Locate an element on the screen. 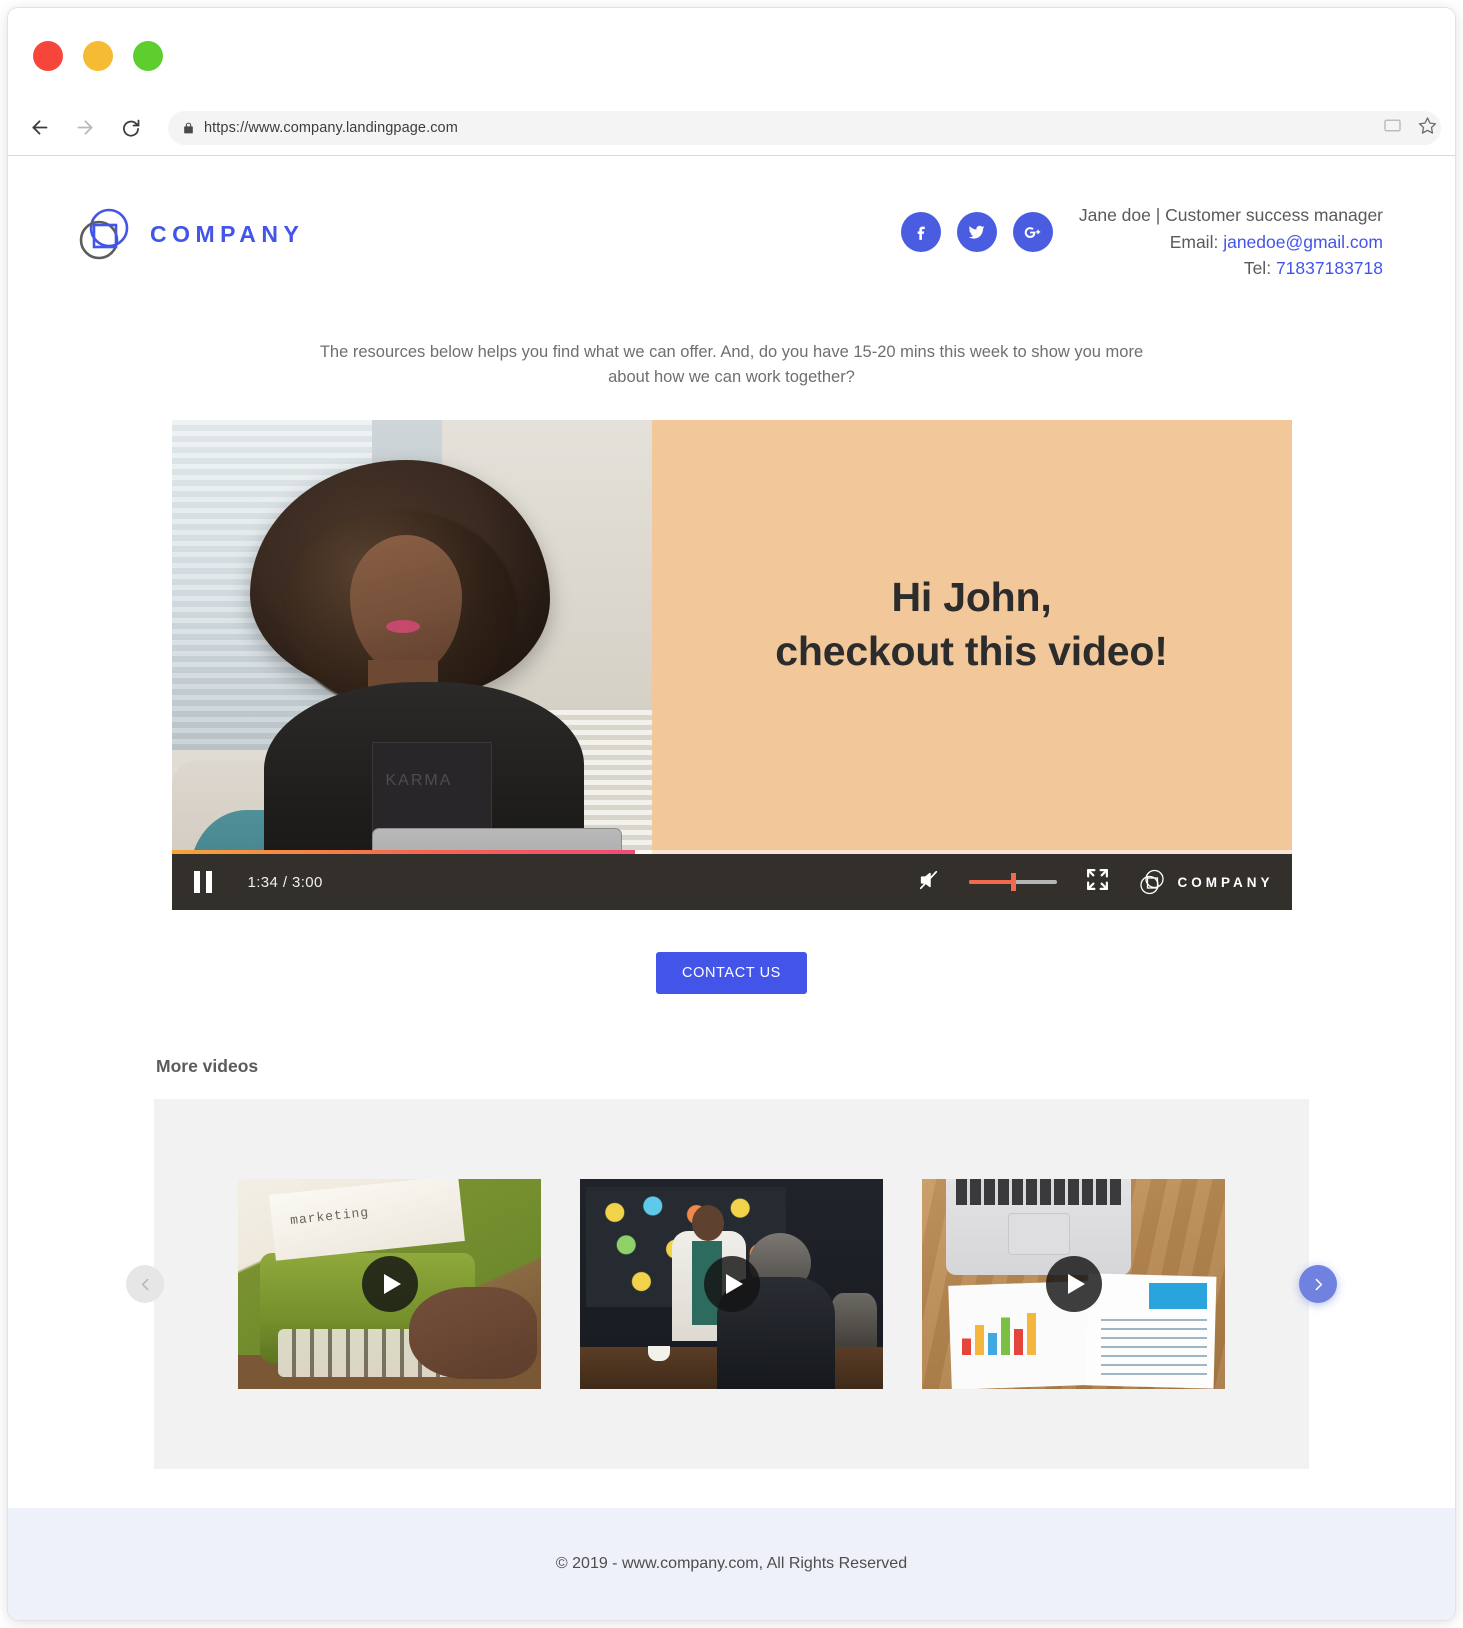  contact-us-button: CONTACT US is located at coordinates (731, 973).